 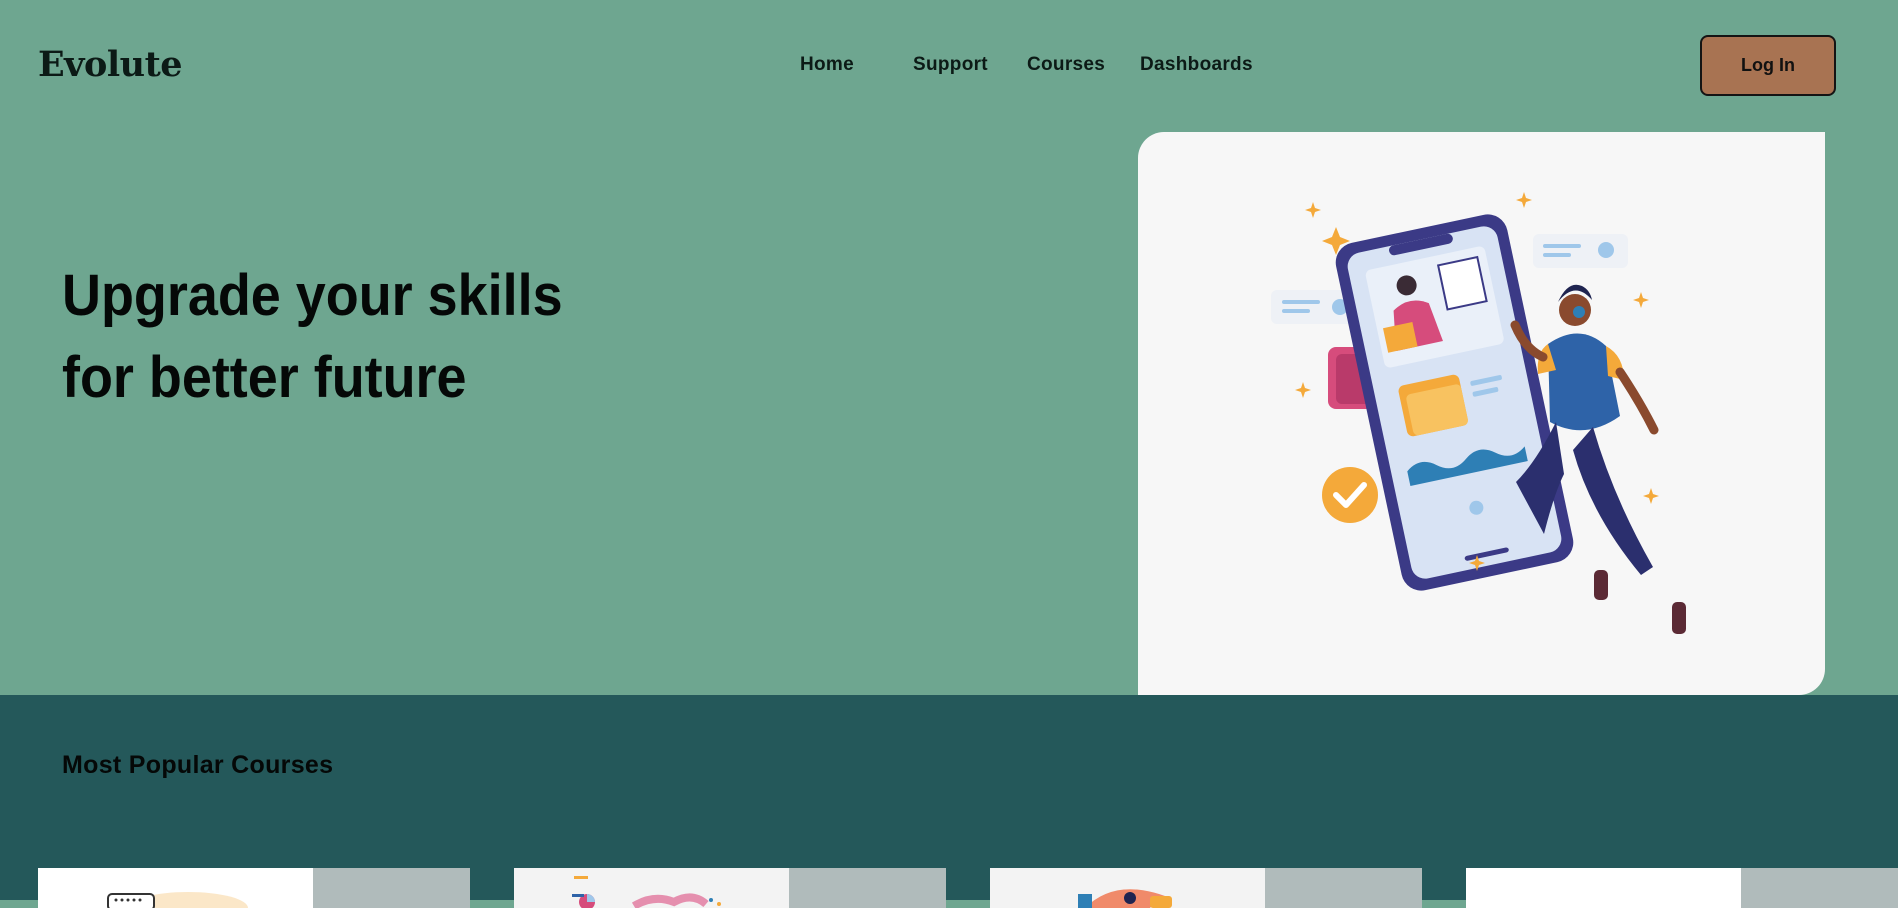 What do you see at coordinates (312, 295) in the screenshot?
I see `hero-title-line-1: Upgrade your skills` at bounding box center [312, 295].